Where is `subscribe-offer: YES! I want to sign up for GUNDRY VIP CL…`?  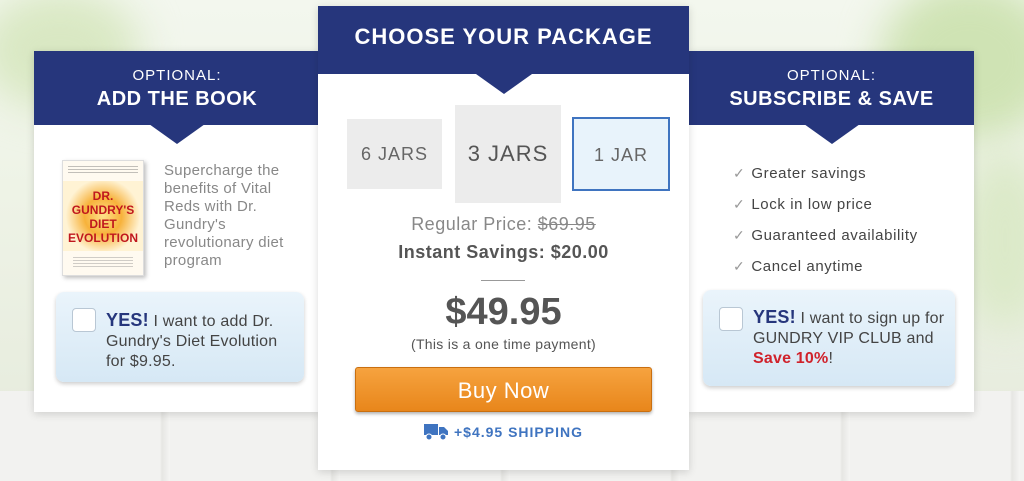
subscribe-offer: YES! I want to sign up for GUNDRY VIP CL… is located at coordinates (829, 338).